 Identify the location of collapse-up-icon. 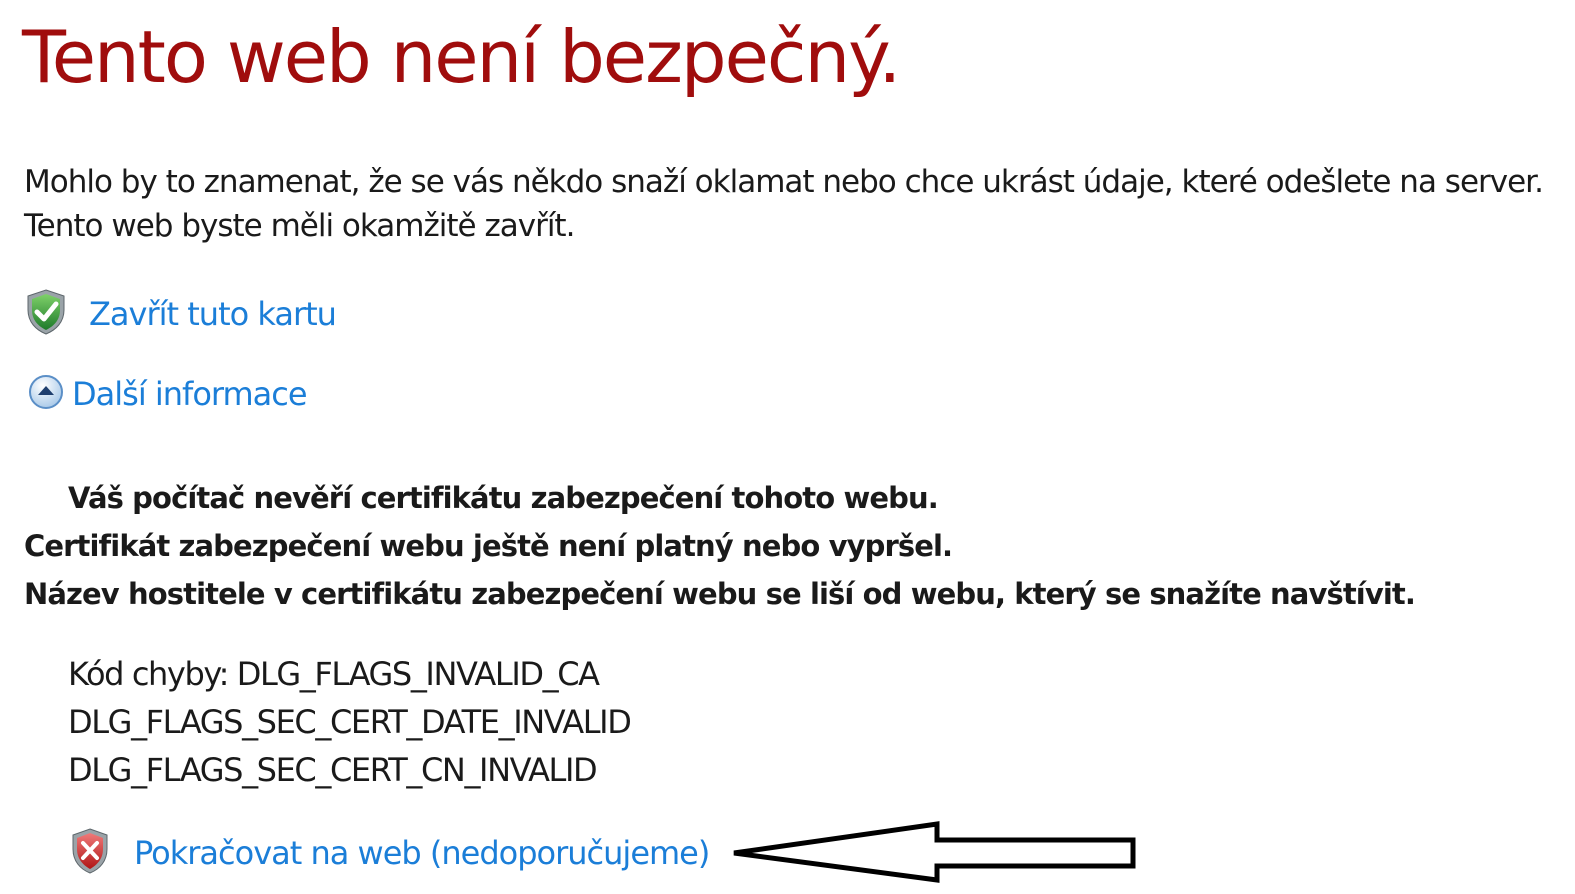
(46, 394).